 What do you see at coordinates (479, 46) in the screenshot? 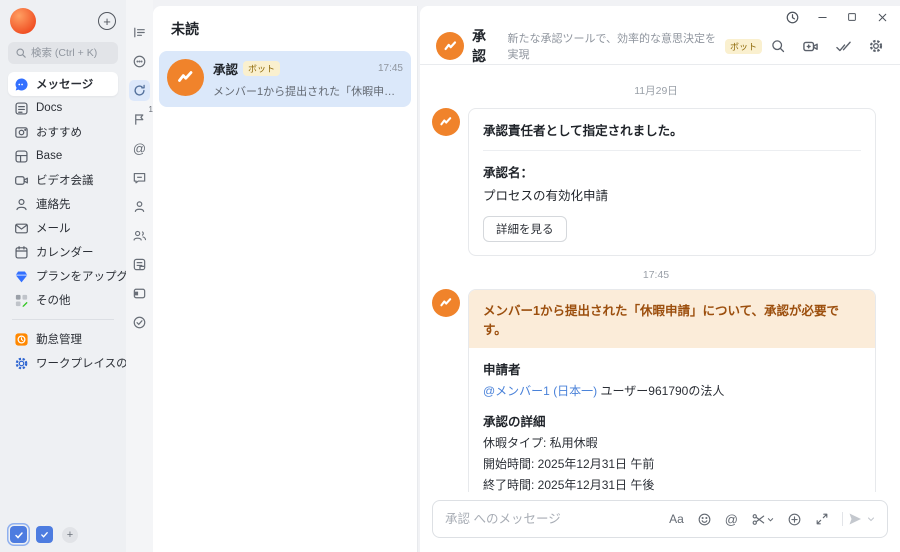
I see `chat-title: 承認` at bounding box center [479, 46].